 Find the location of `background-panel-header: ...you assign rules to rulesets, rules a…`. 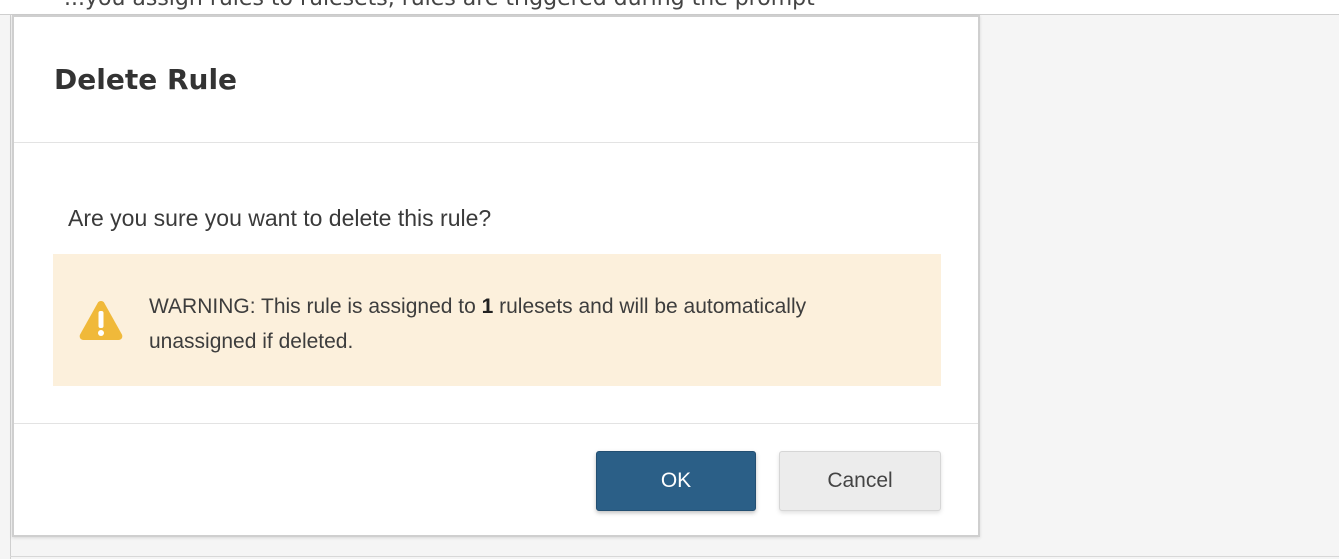

background-panel-header: ...you assign rules to rulesets, rules a… is located at coordinates (669, 7).